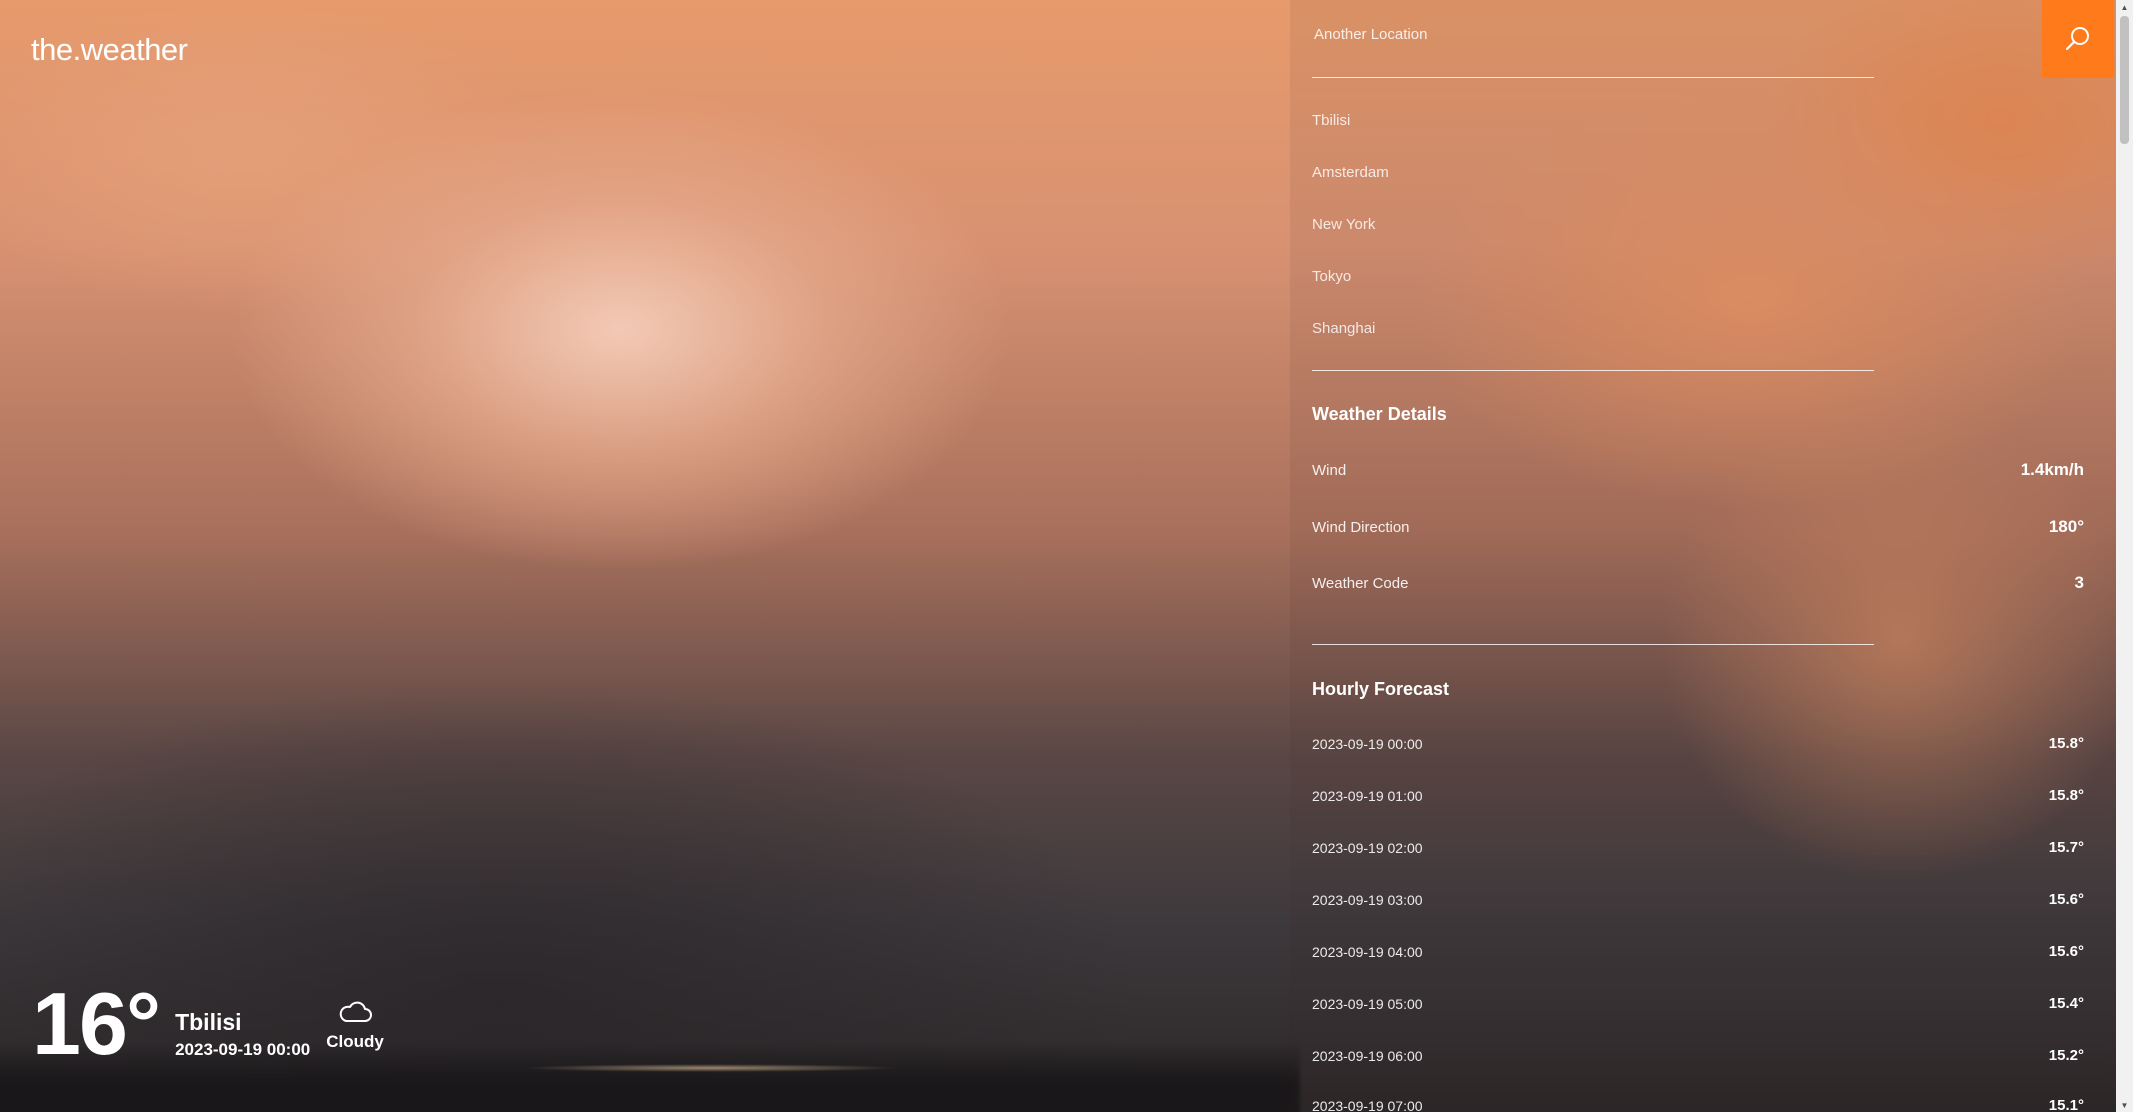  I want to click on hourly-row: 2023-09-19 04:00 15.6°, so click(1698, 951).